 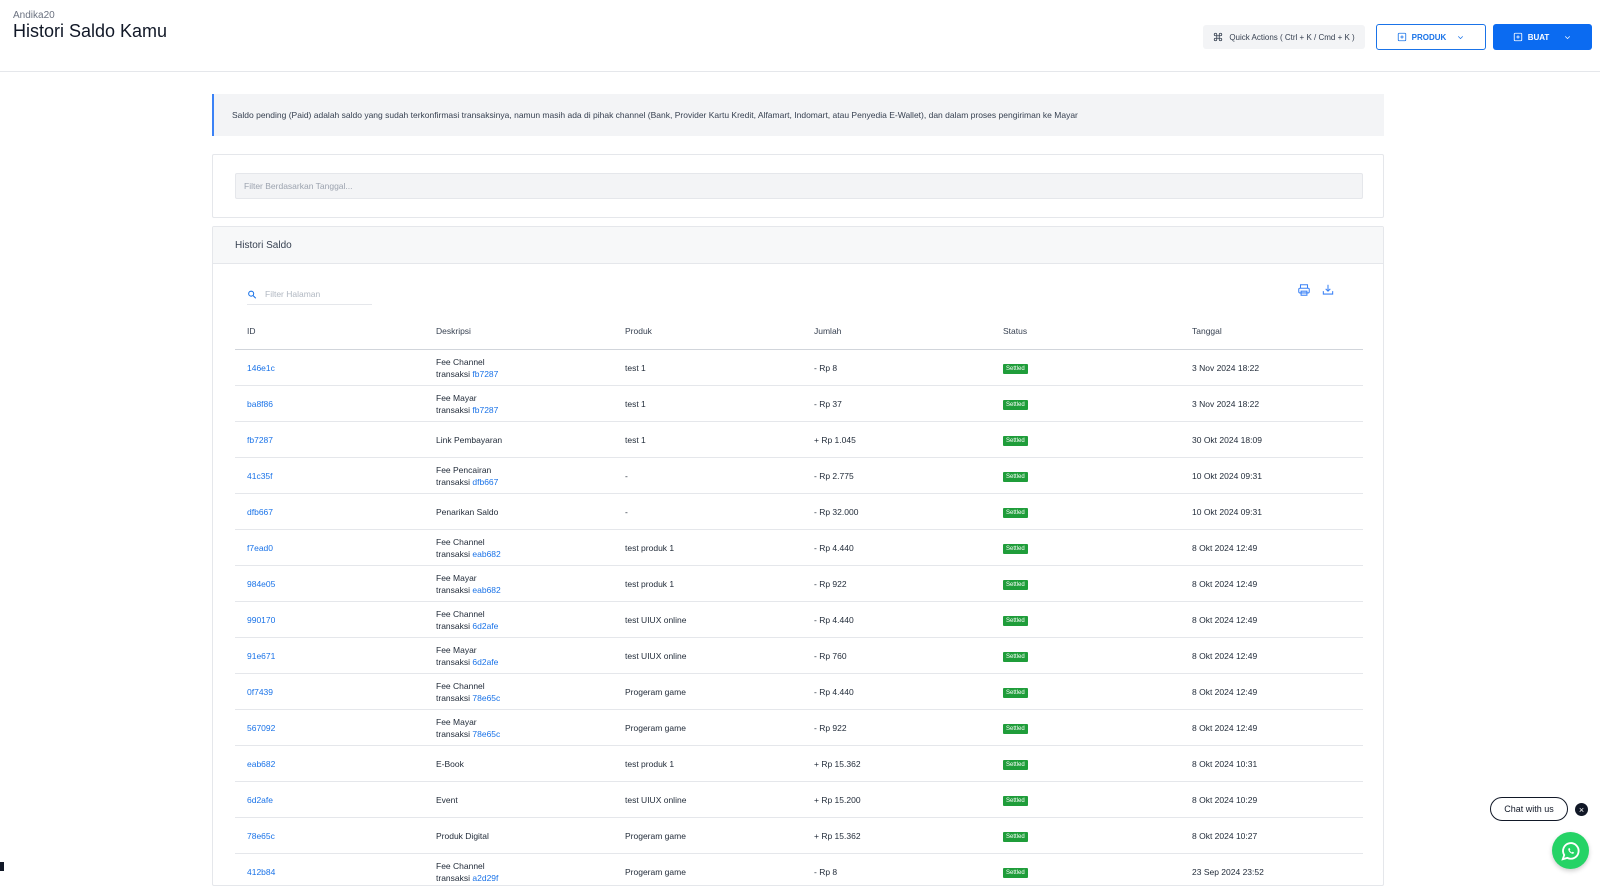 I want to click on transaction-id-link: 984e05, so click(x=261, y=584).